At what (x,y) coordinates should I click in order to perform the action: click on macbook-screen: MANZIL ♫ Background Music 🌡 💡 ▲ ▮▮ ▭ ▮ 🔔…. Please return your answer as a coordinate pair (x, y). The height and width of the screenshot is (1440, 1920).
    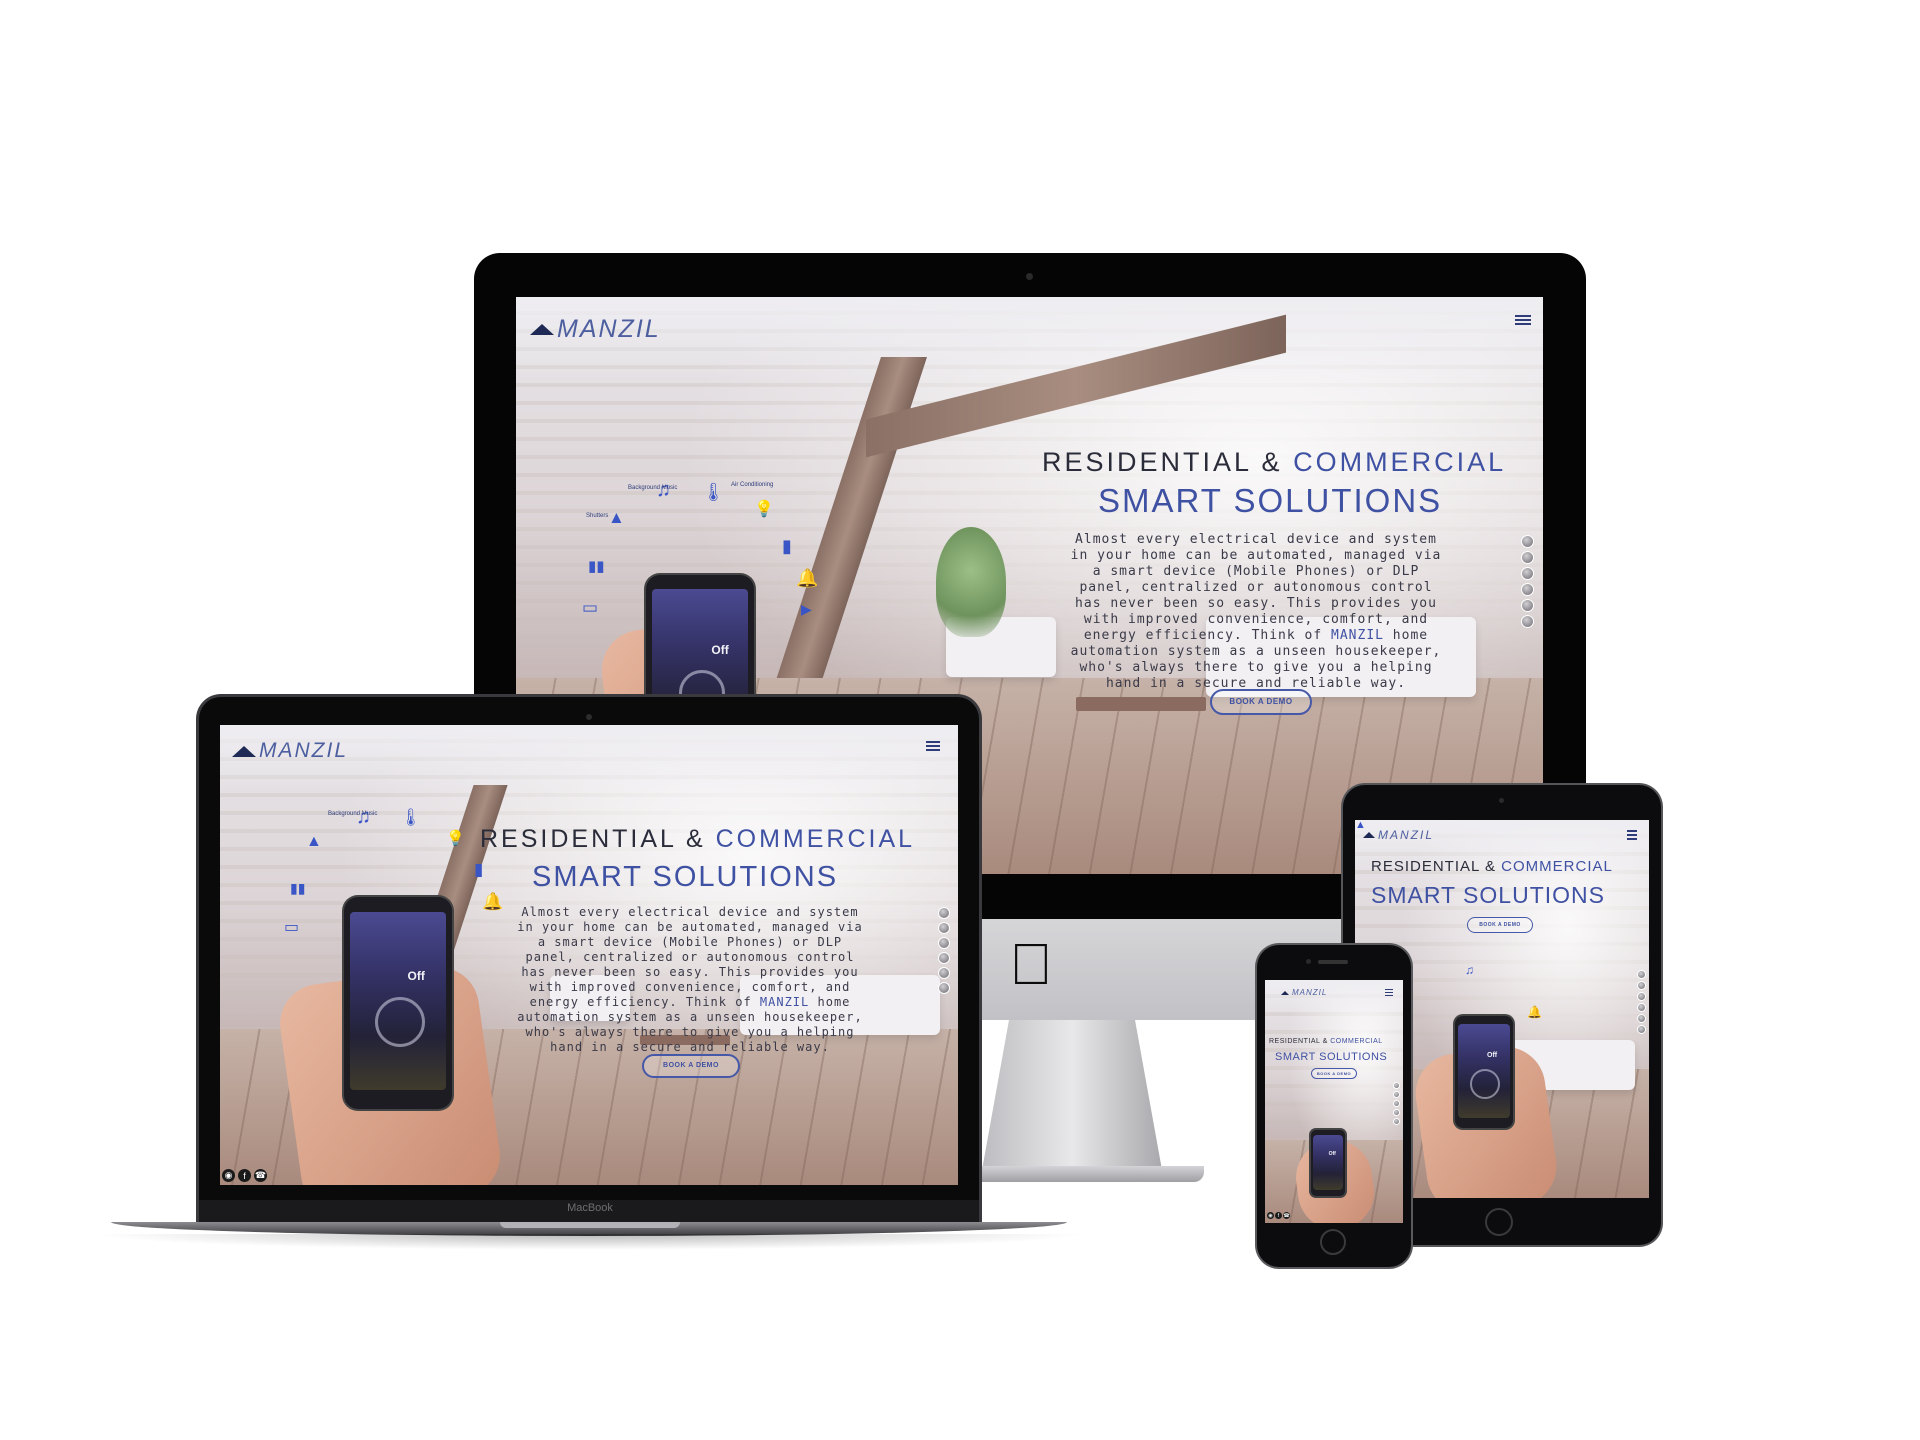
    Looking at the image, I should click on (589, 955).